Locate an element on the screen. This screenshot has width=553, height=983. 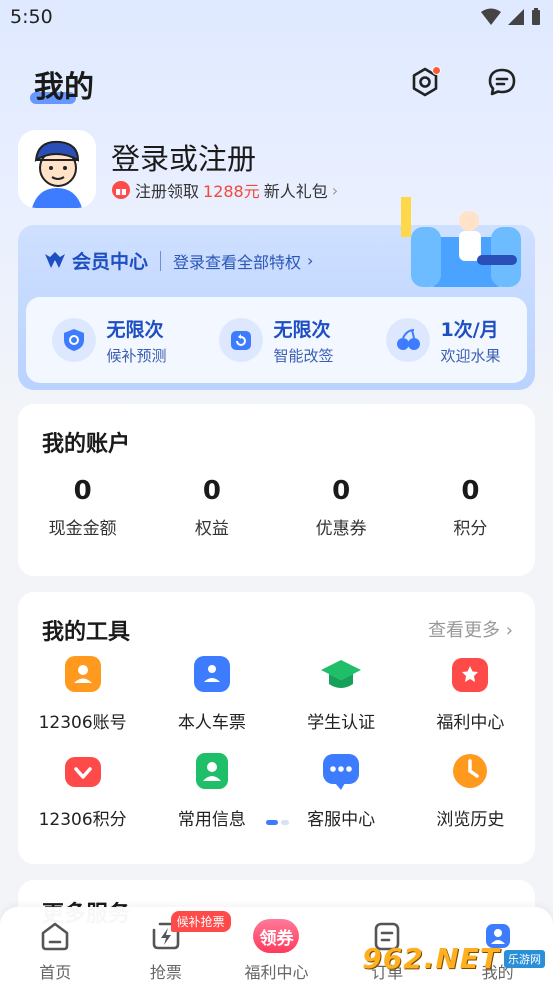
vip-perks: 无限次候补预测 无限次智能改签 1次/月欢迎水果 is located at coordinates (276, 340).